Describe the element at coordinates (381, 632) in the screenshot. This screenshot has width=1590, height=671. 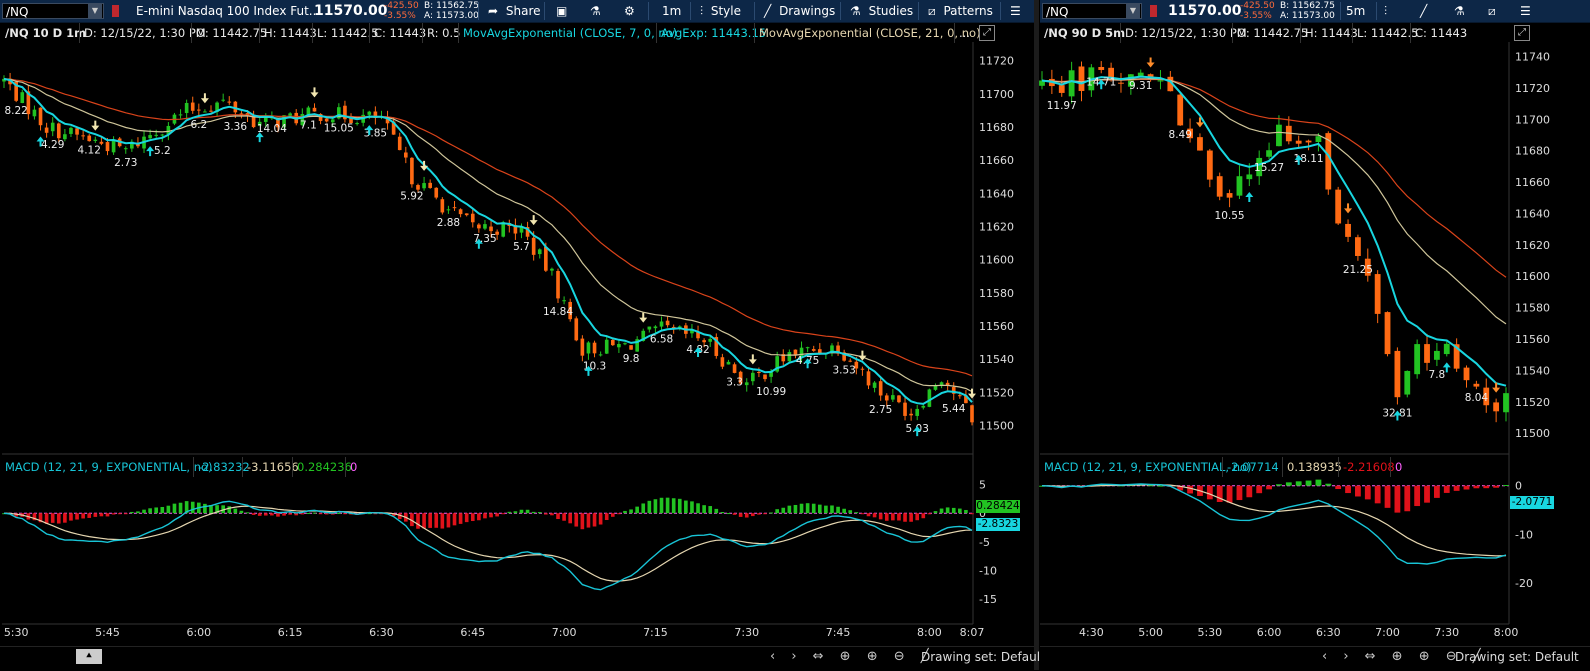
I see `left-x-tick: 6:30` at that location.